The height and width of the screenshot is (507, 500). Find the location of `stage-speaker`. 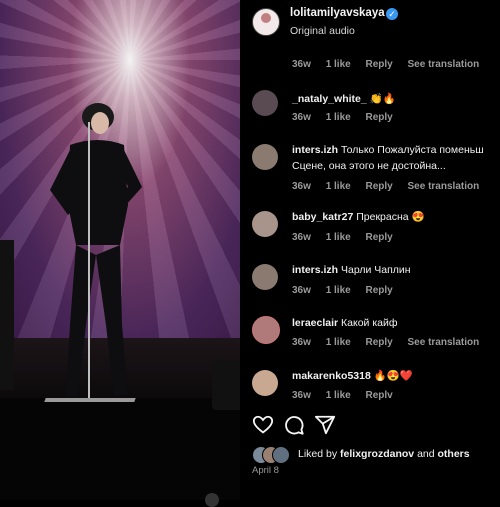

stage-speaker is located at coordinates (7, 315).